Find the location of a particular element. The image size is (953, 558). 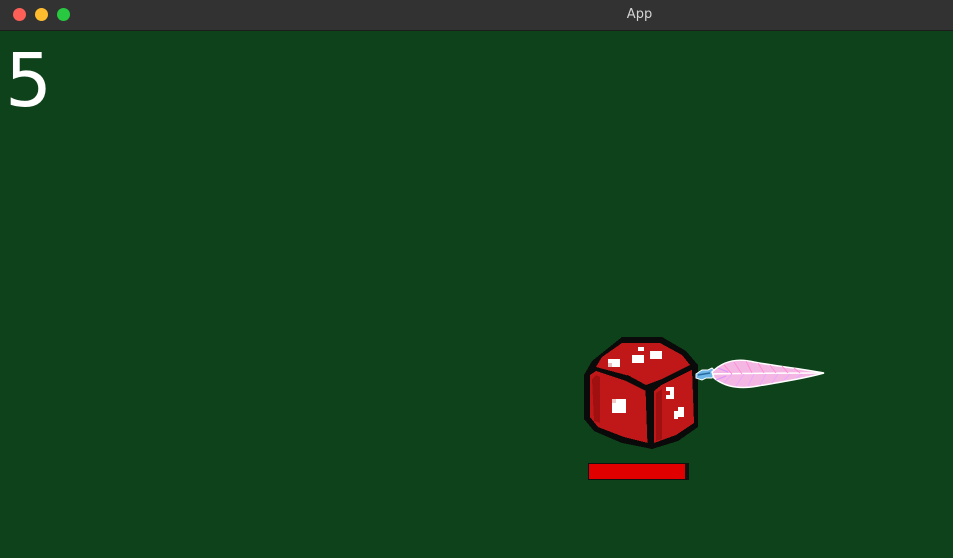

score-counter: 5 is located at coordinates (29, 81).